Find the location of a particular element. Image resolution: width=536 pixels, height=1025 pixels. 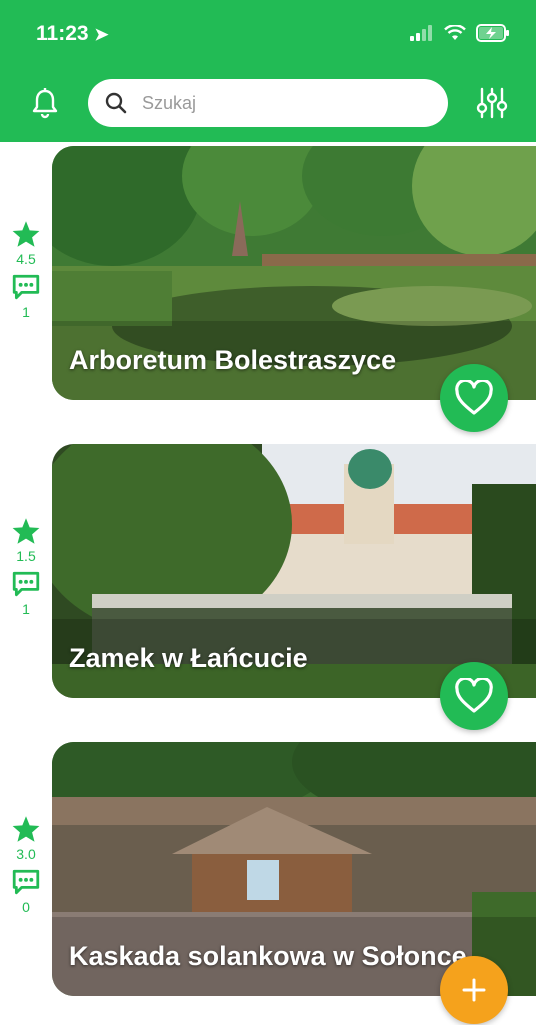

place-title: Arboretum Bolestraszyce is located at coordinates (233, 360).